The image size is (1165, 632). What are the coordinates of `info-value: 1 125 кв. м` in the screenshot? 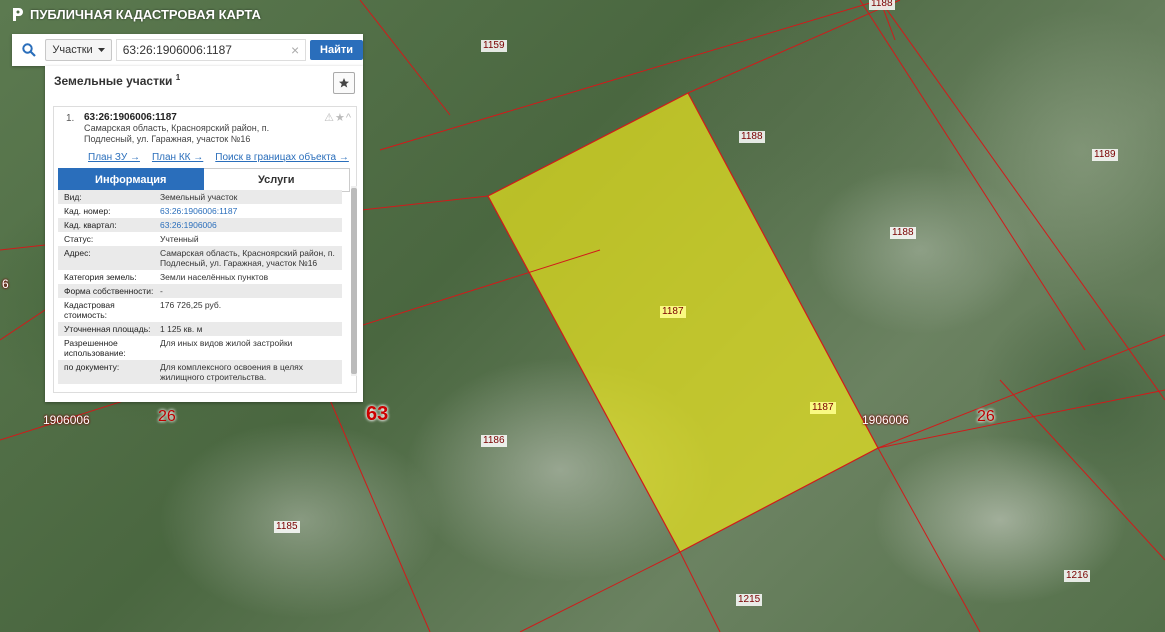 It's located at (181, 329).